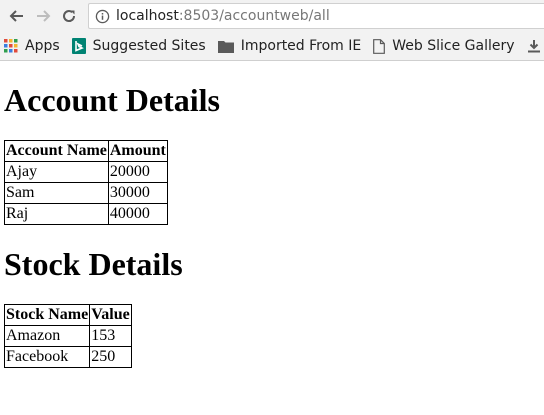 The image size is (544, 415). I want to click on address-bar: localhost:8503/accountweb/all, so click(316, 16).